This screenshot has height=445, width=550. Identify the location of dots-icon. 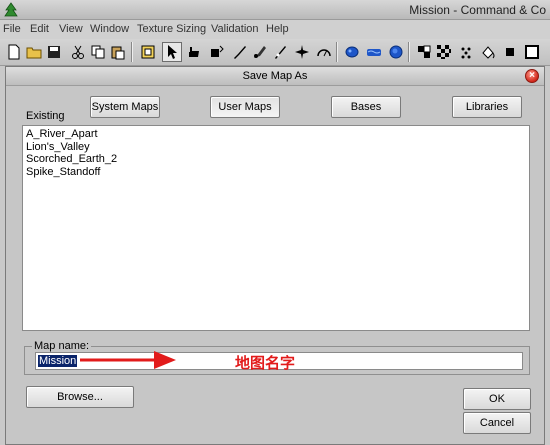
(466, 52).